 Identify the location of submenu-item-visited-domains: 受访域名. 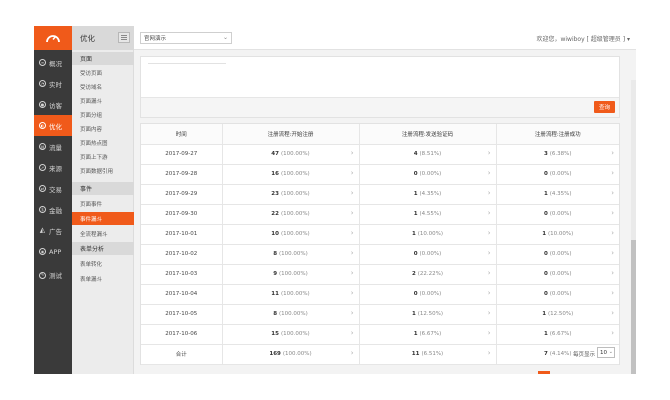
(103, 86).